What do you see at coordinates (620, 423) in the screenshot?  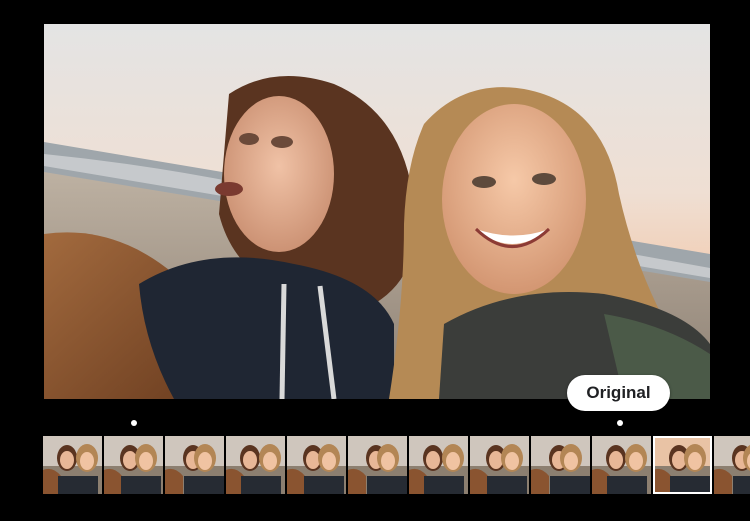 I see `selected-frame-marker-dot` at bounding box center [620, 423].